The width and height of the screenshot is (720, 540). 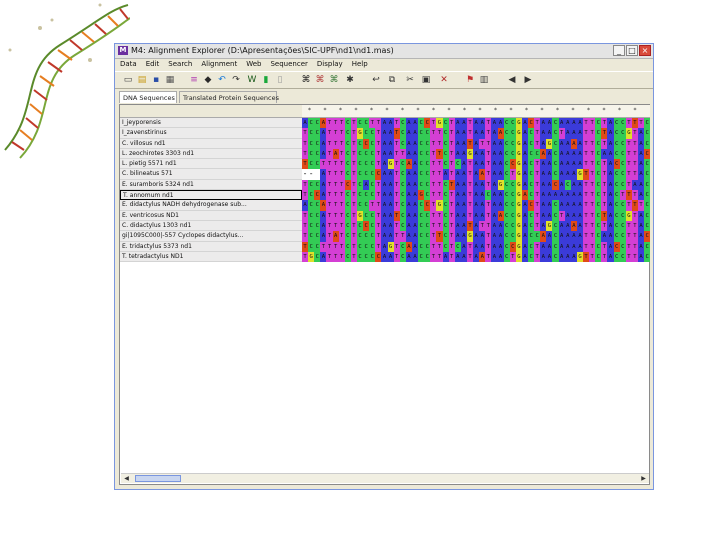 I want to click on w-align-icon: W, so click(x=252, y=80).